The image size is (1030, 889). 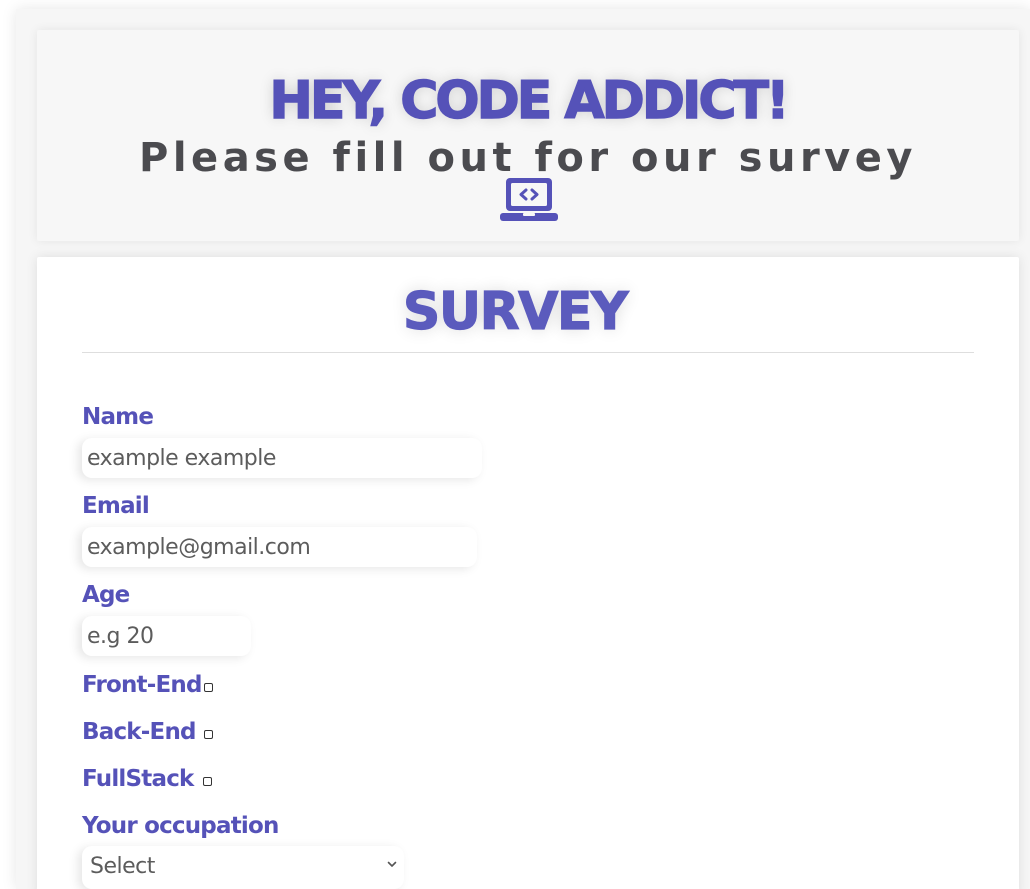 I want to click on occupation-select: Select, so click(x=243, y=867).